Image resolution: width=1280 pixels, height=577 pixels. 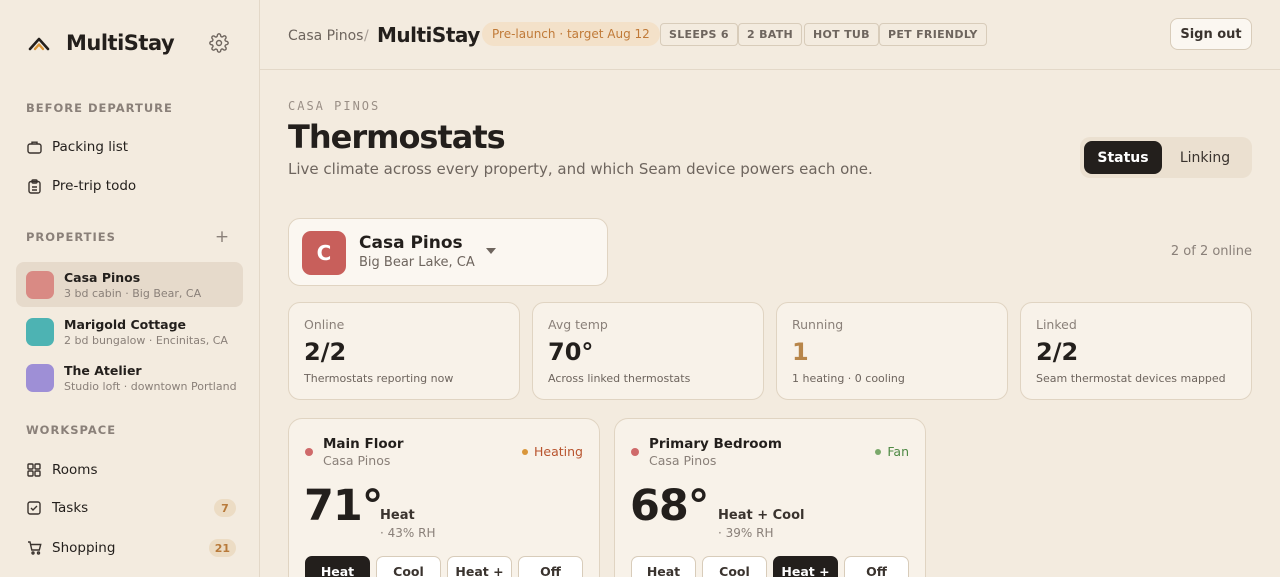 What do you see at coordinates (800, 352) in the screenshot?
I see `stat-value: 1` at bounding box center [800, 352].